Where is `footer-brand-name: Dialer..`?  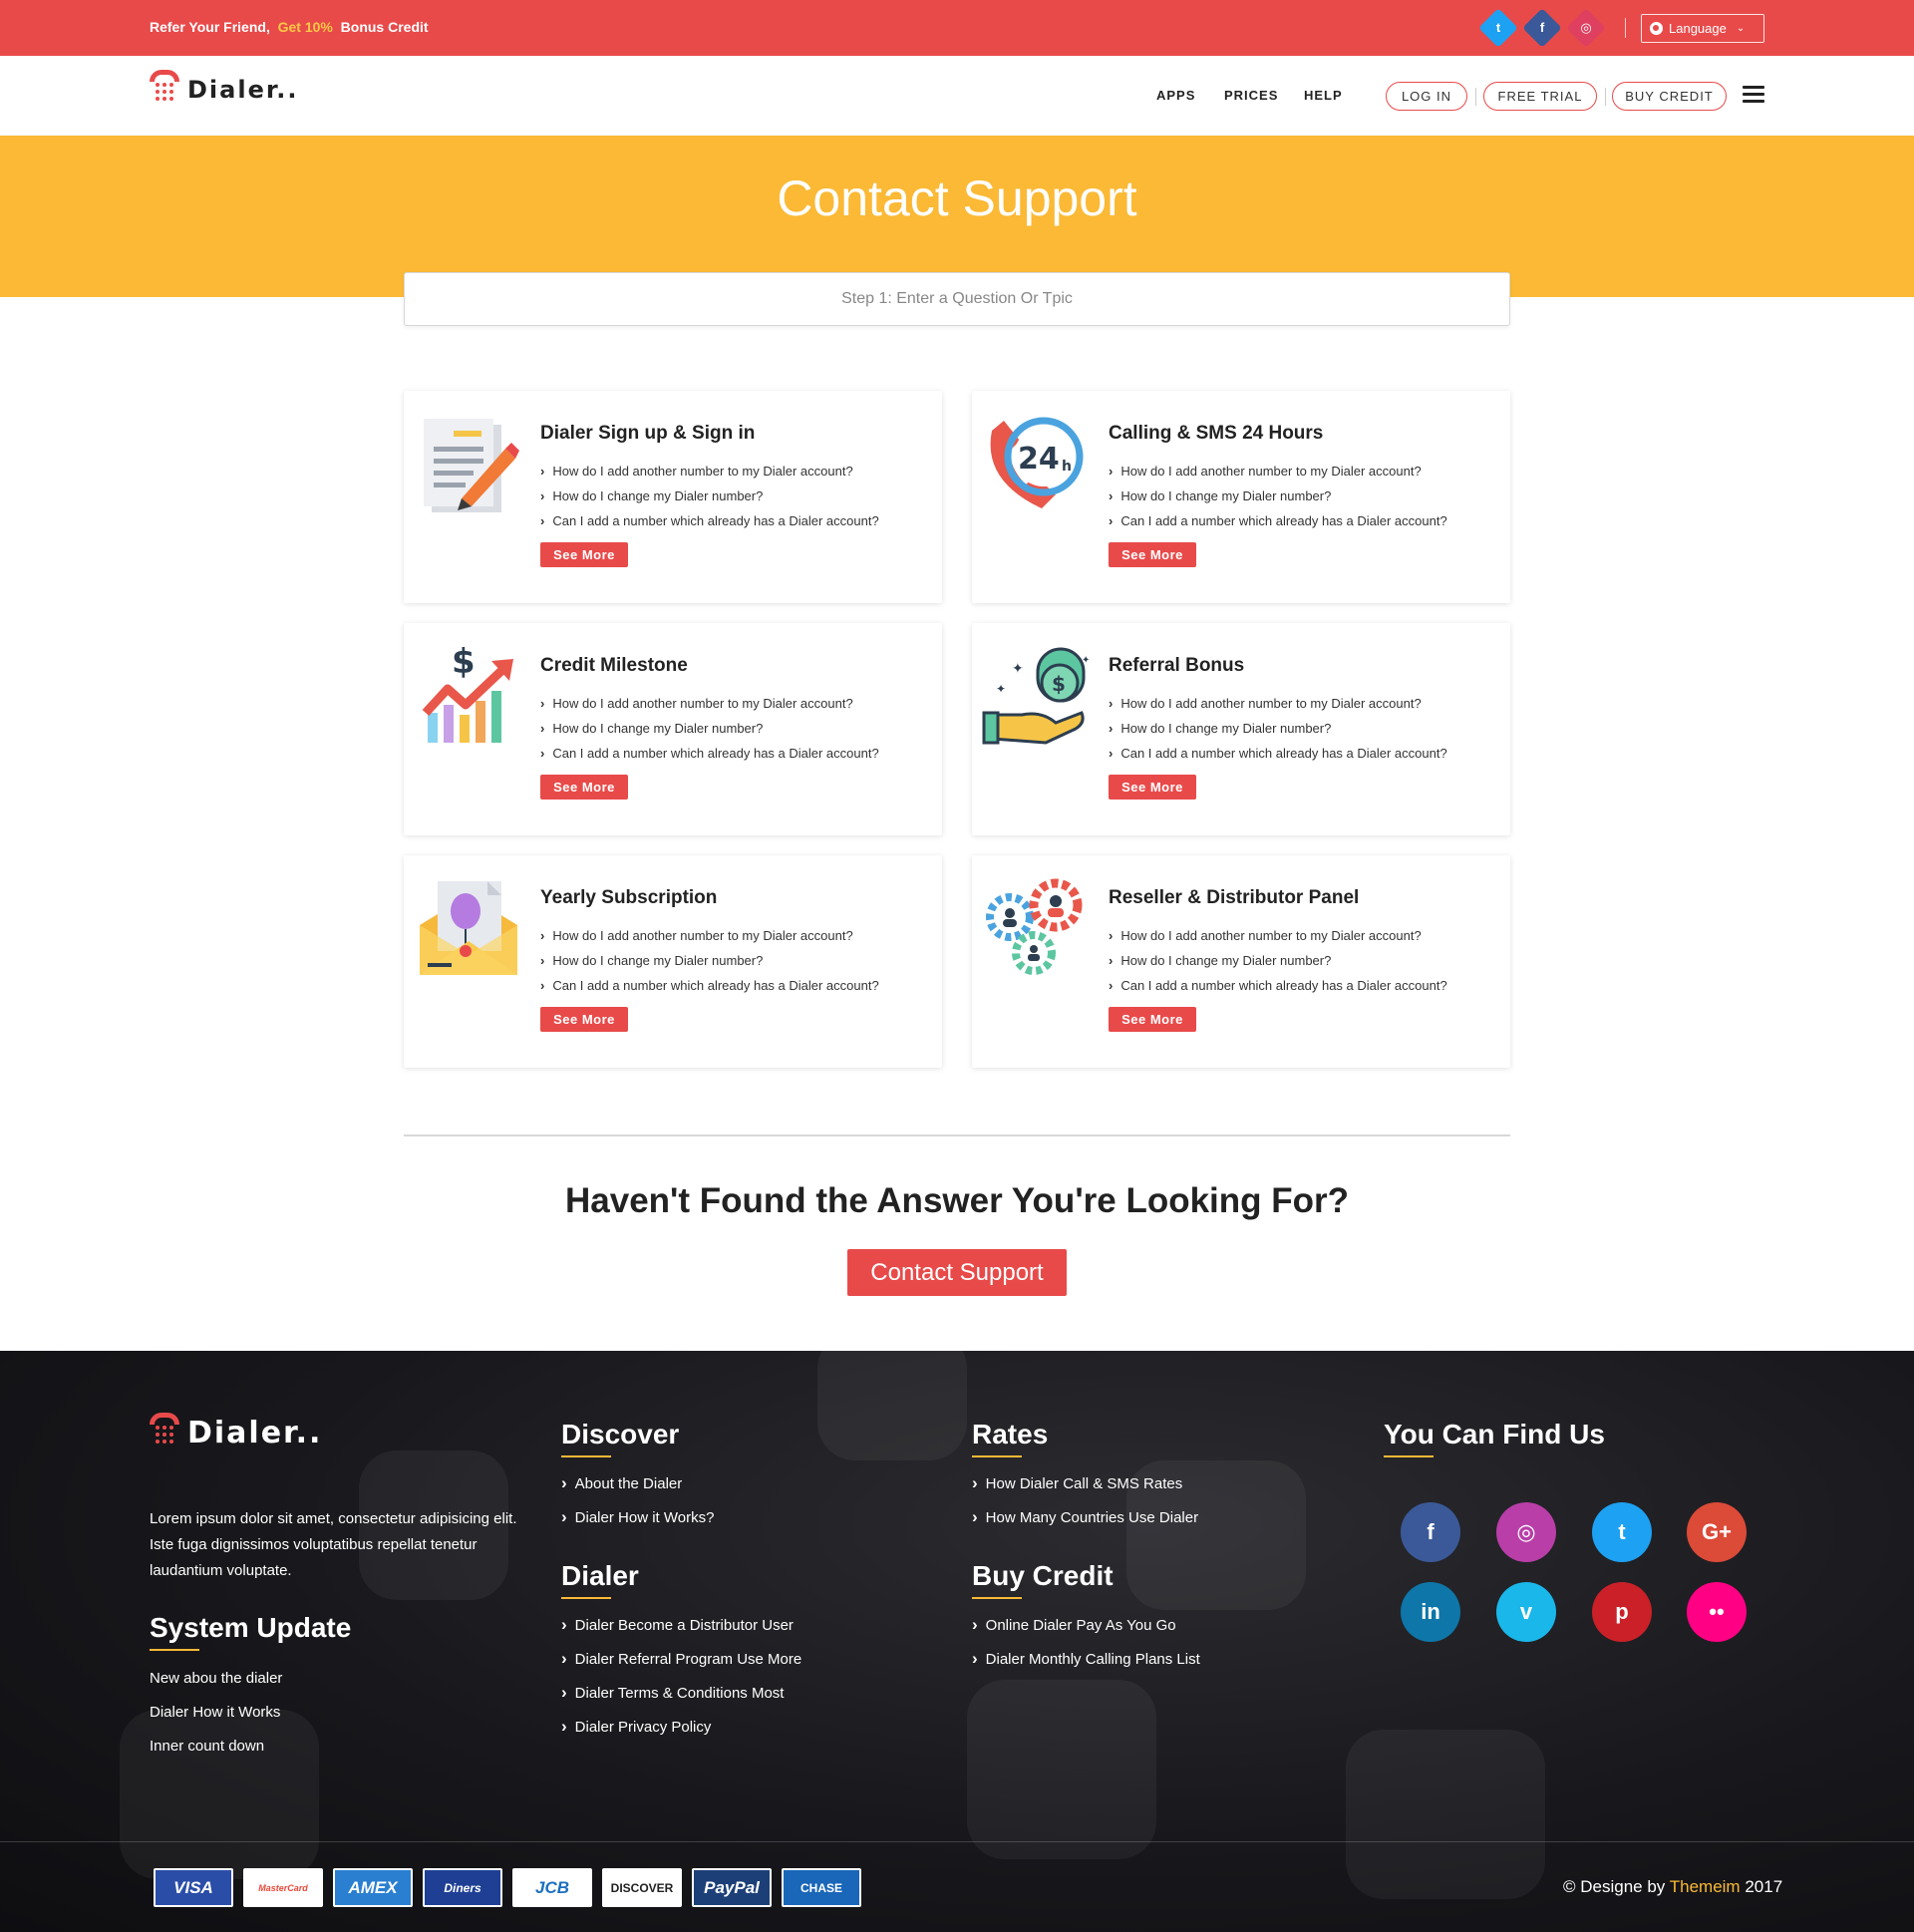 footer-brand-name: Dialer.. is located at coordinates (255, 1432).